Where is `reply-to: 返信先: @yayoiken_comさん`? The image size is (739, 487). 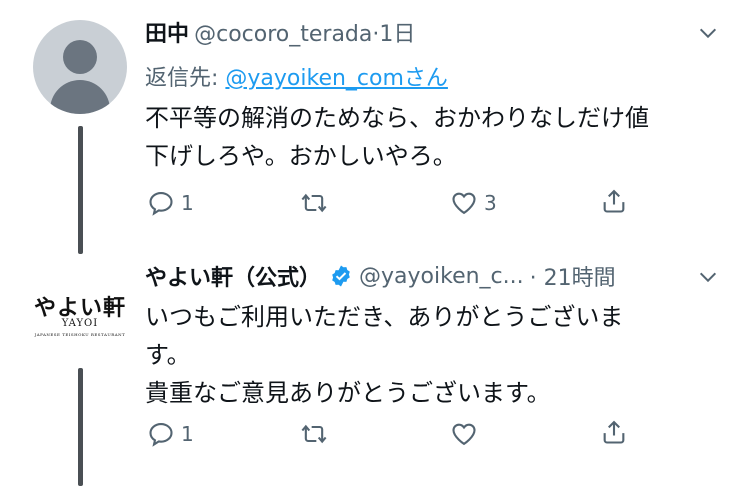 reply-to: 返信先: @yayoiken_comさん is located at coordinates (296, 76).